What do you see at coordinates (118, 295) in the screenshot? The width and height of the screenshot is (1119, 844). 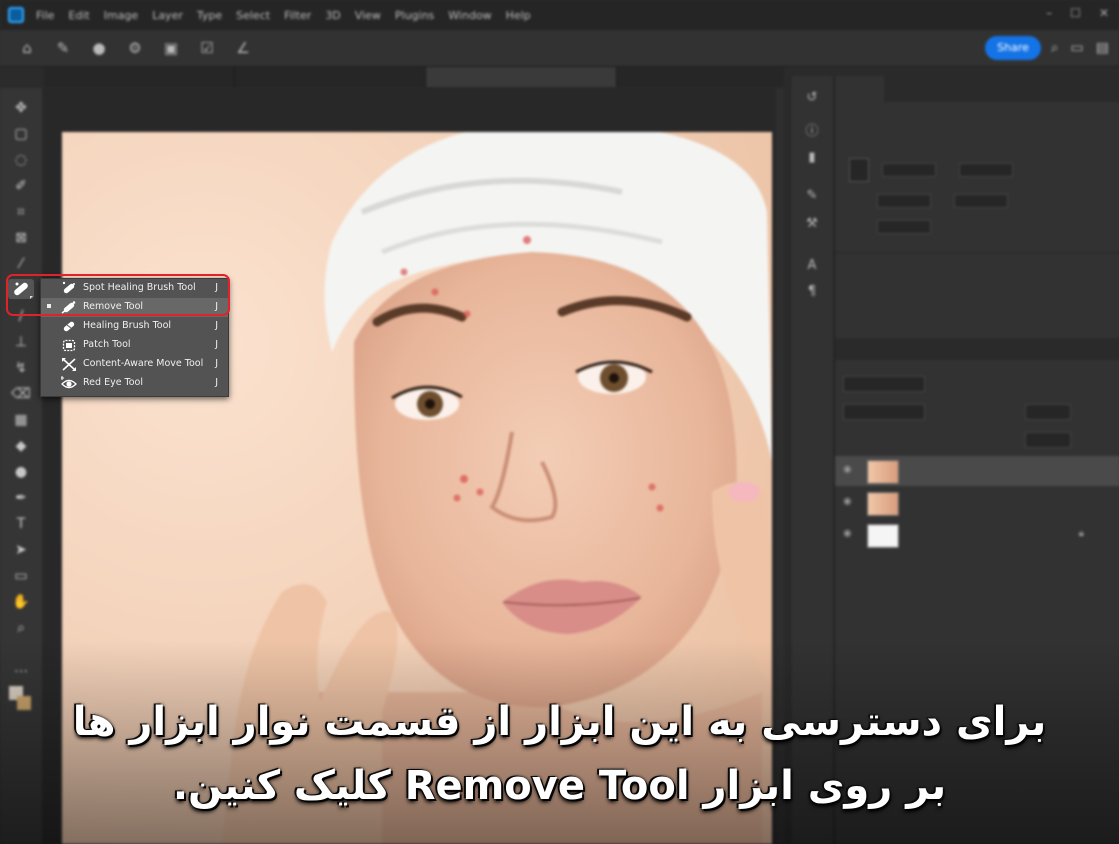 I see `highlight-frame` at bounding box center [118, 295].